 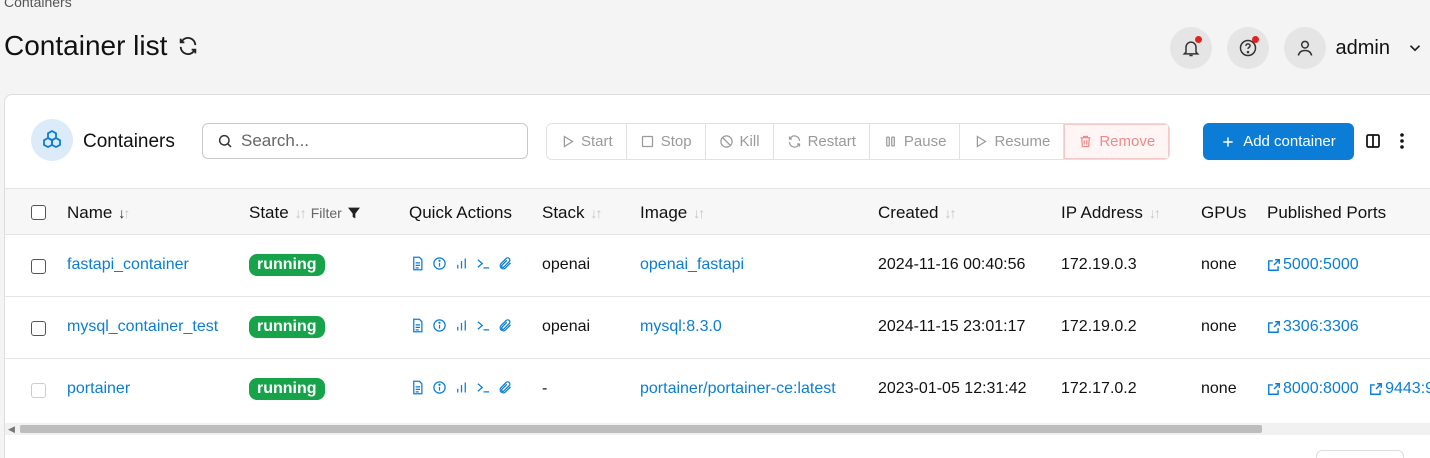 What do you see at coordinates (1363, 48) in the screenshot?
I see `user-name: admin` at bounding box center [1363, 48].